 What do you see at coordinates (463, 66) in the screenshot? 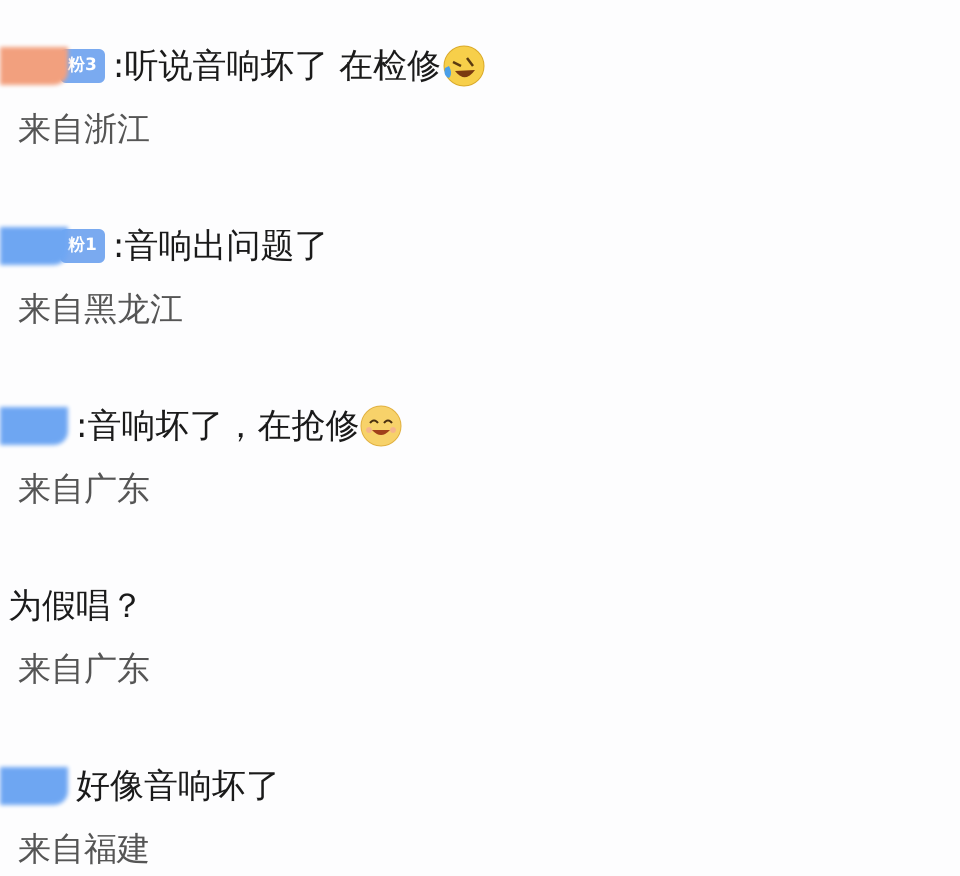
I see `laughing-tears-emoji-icon` at bounding box center [463, 66].